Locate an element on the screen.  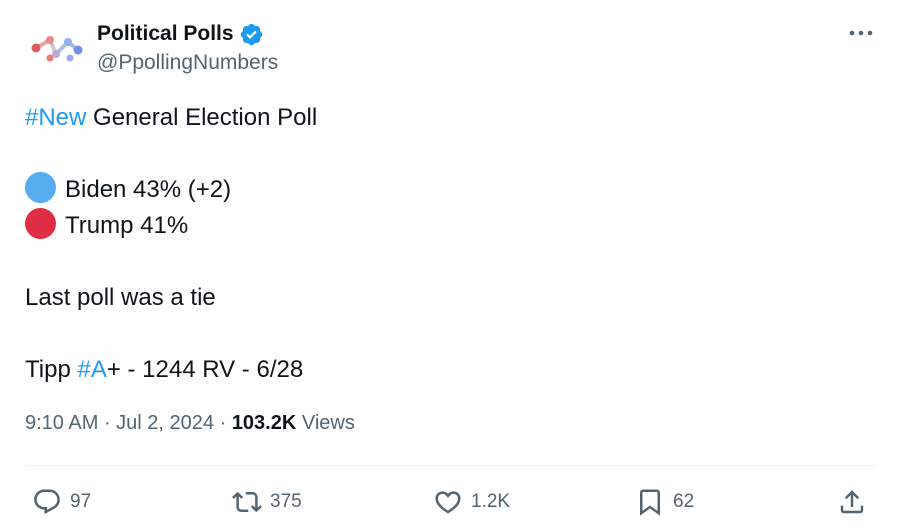
blue-circle-icon is located at coordinates (40, 188).